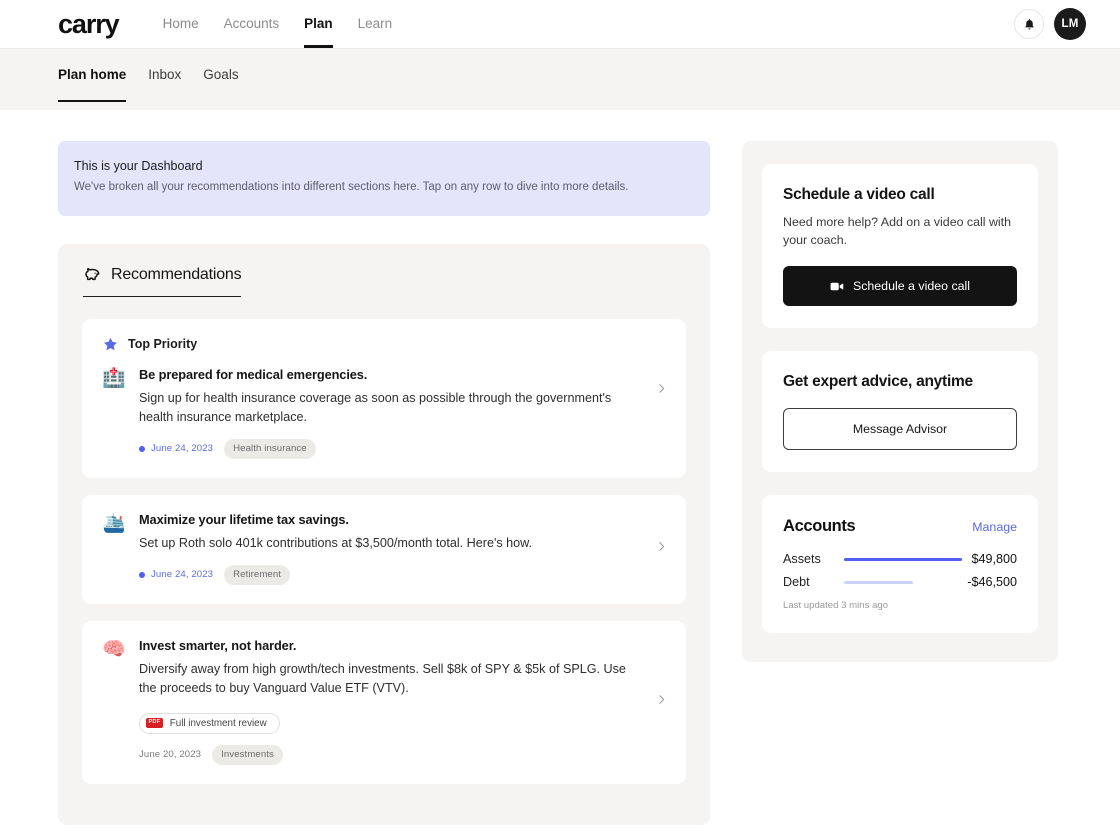 This screenshot has width=1120, height=831. Describe the element at coordinates (878, 382) in the screenshot. I see `advisor-title: Get expert advice, anytime` at that location.